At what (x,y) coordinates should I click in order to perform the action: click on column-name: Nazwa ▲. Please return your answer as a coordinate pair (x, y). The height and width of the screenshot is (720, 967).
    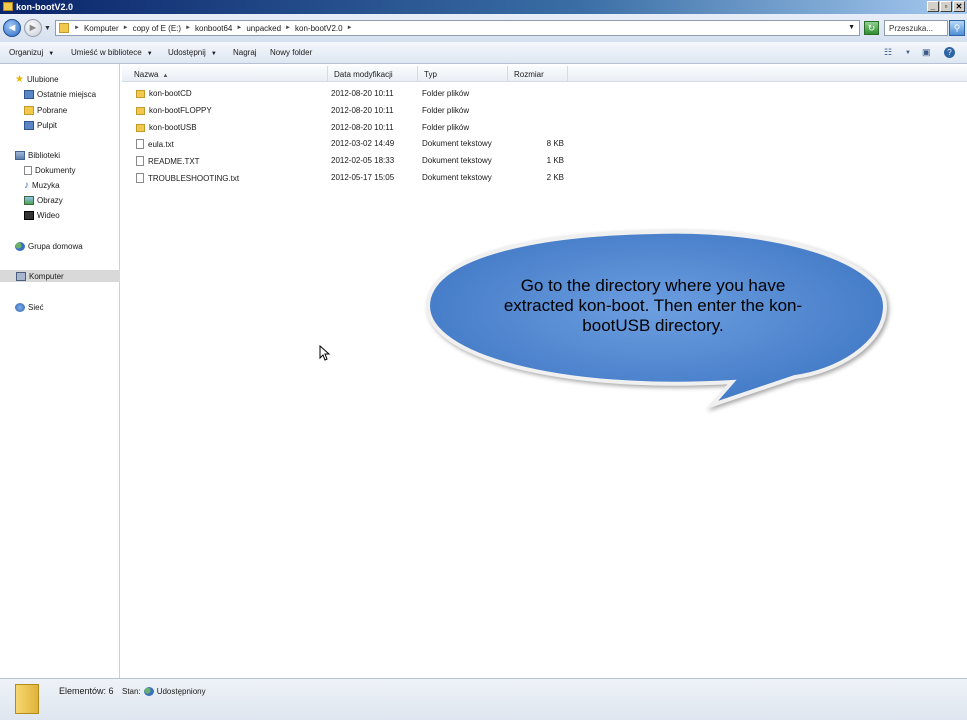
    Looking at the image, I should click on (228, 74).